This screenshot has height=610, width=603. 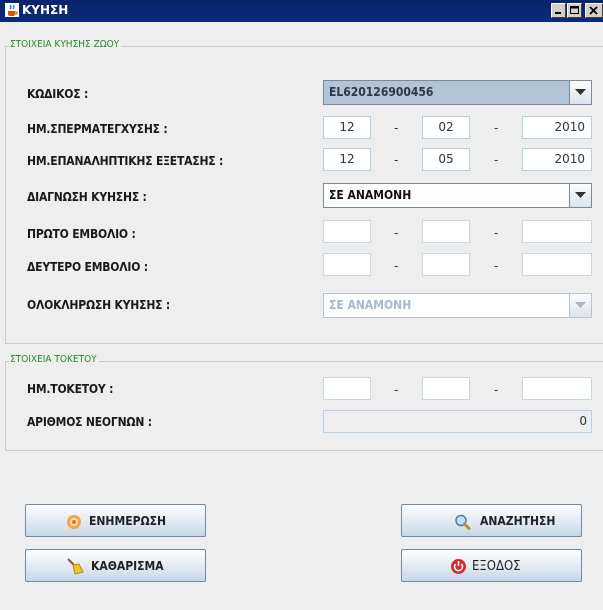 I want to click on birth-day-field, so click(x=347, y=388).